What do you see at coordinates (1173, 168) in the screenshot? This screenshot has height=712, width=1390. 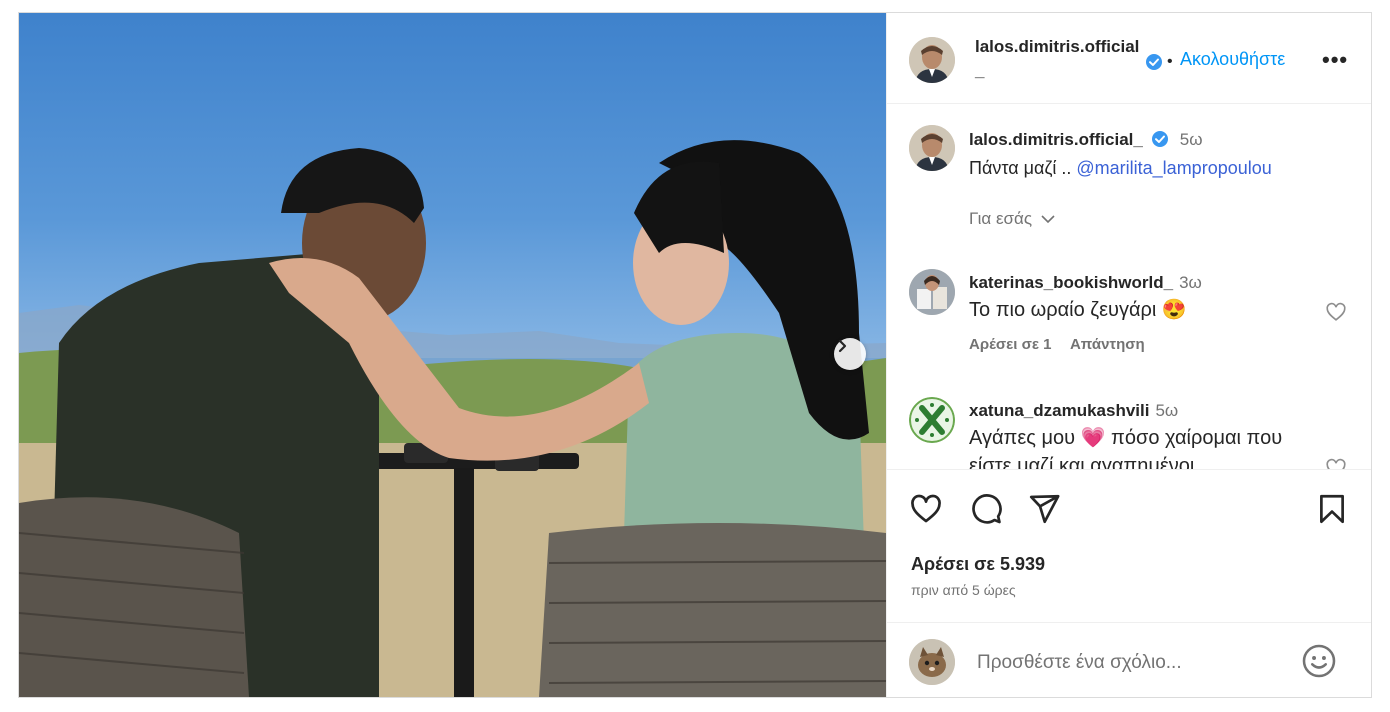 I see `caption-mention-link: @marilita_lampropoulou` at bounding box center [1173, 168].